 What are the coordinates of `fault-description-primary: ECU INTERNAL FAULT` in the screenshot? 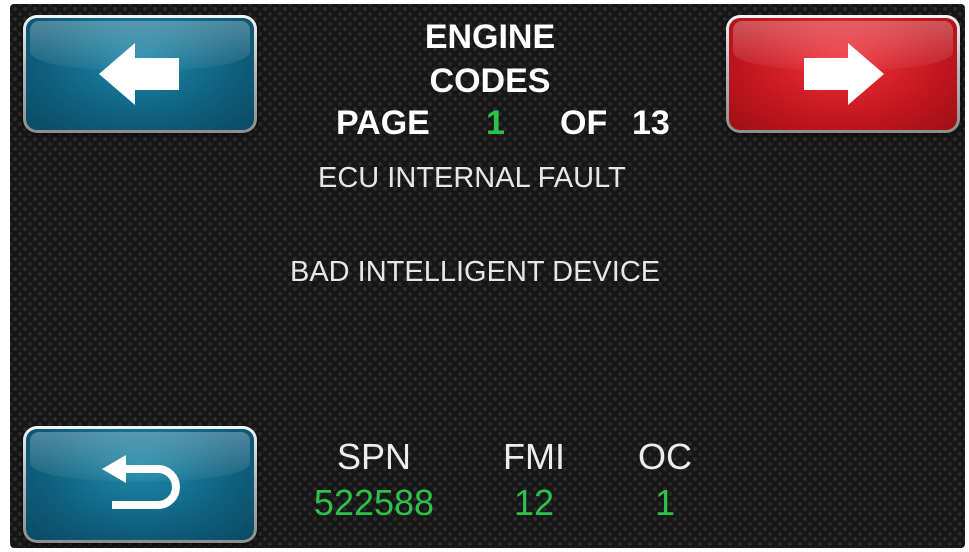 It's located at (472, 178).